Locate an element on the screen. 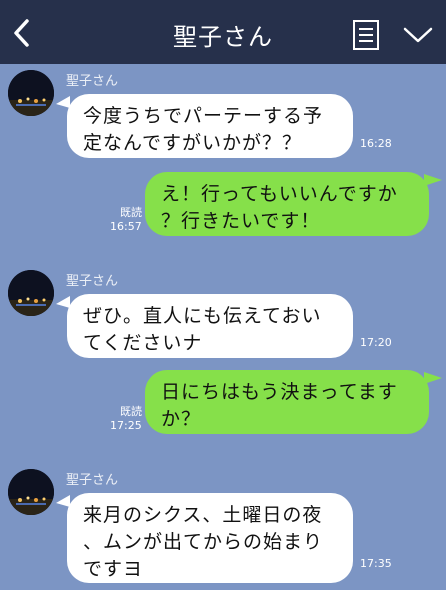 The image size is (446, 590). message-time: 17:35 is located at coordinates (376, 563).